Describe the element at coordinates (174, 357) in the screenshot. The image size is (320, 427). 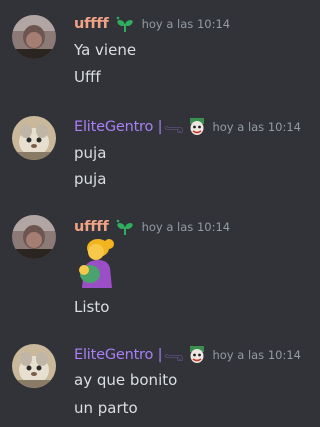
I see `username-glyph: 𓂸` at that location.